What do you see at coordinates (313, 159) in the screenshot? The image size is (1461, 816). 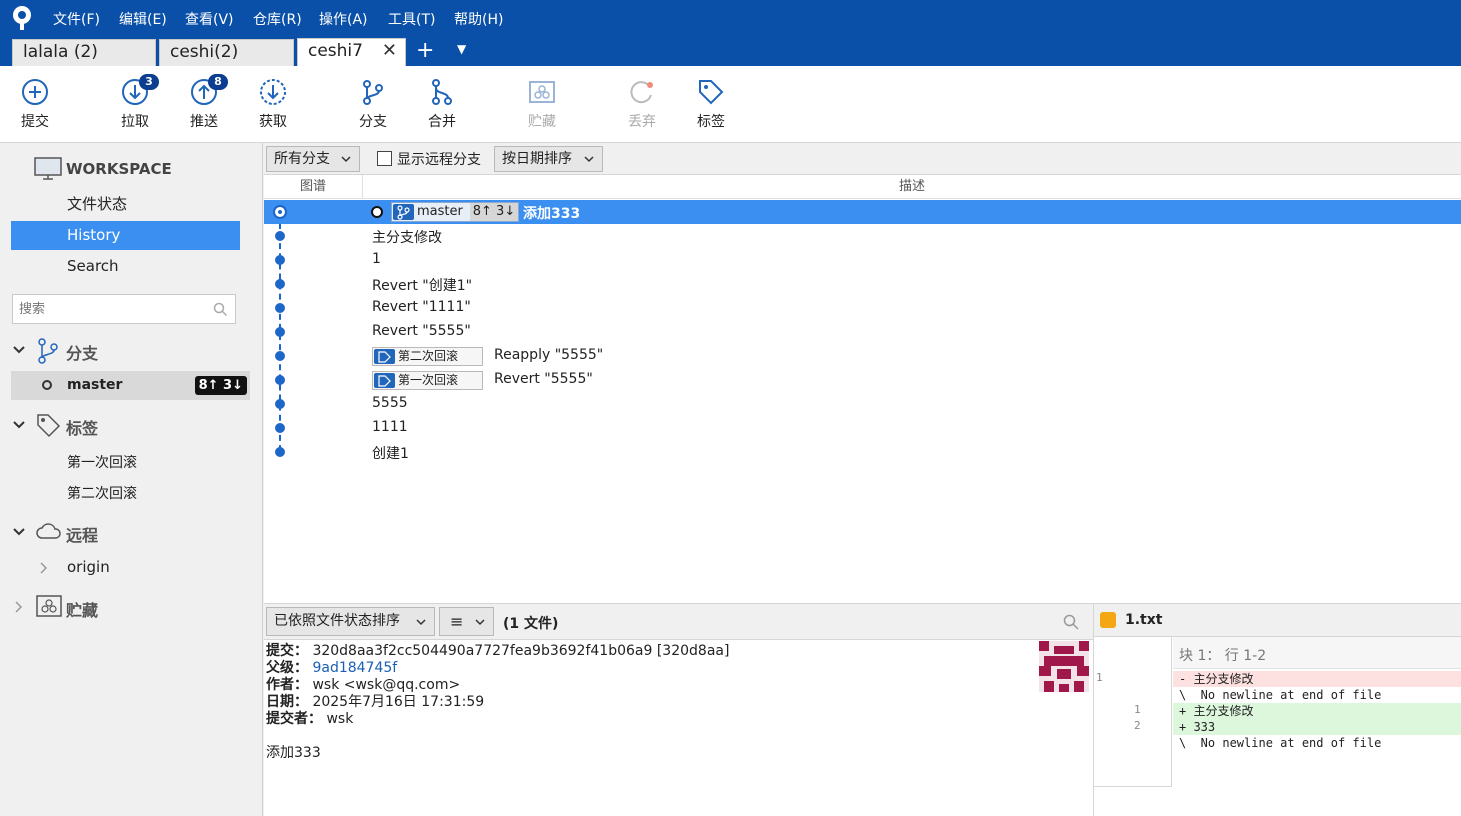 I see `branch-filter-dropdown: 所有分支` at bounding box center [313, 159].